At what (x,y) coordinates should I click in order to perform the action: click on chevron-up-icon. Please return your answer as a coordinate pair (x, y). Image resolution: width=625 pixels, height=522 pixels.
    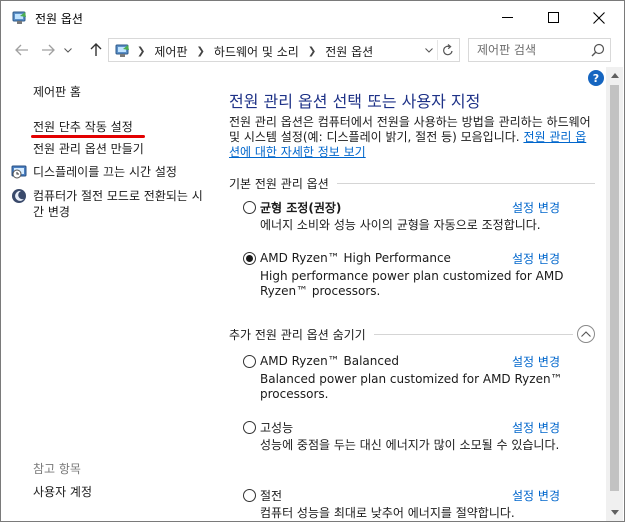
    Looking at the image, I should click on (586, 334).